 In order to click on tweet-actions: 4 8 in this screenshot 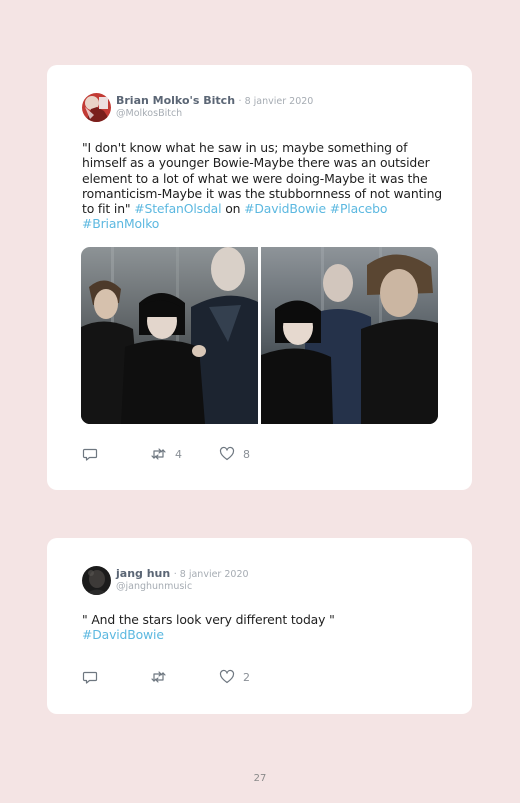, I will do `click(182, 454)`.